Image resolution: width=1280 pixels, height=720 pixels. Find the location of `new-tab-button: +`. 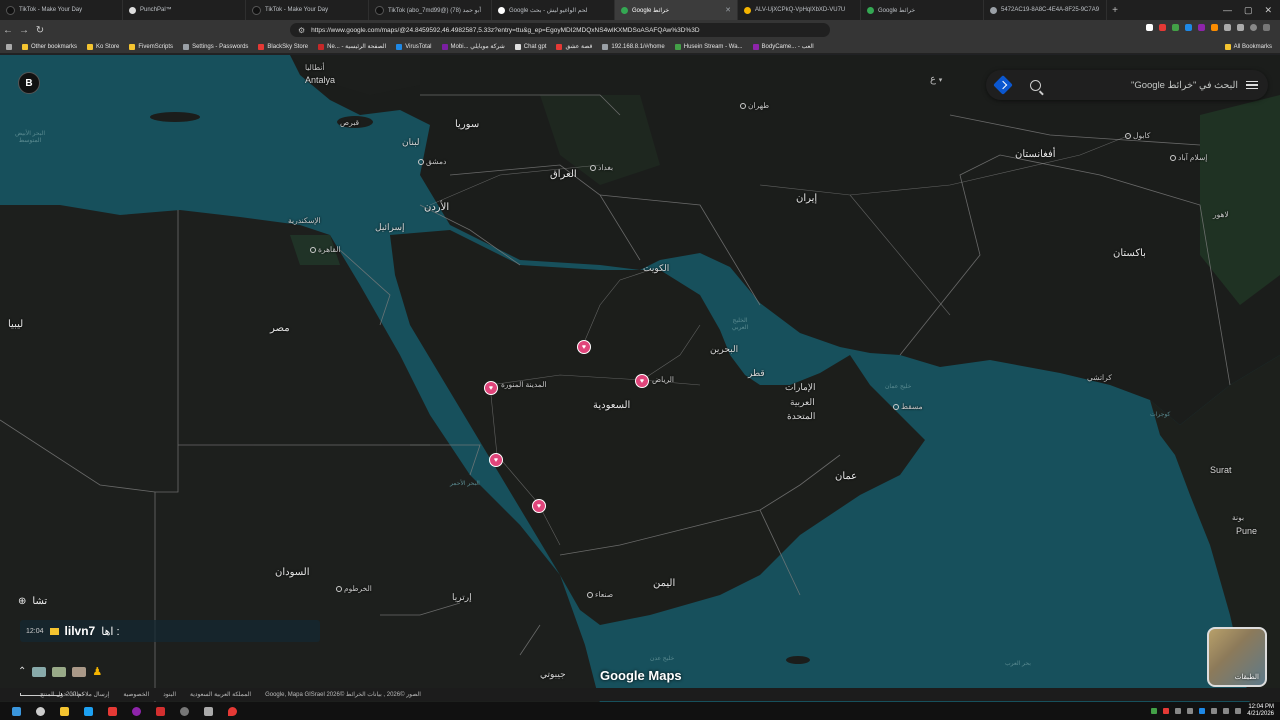

new-tab-button: + is located at coordinates (1115, 10).